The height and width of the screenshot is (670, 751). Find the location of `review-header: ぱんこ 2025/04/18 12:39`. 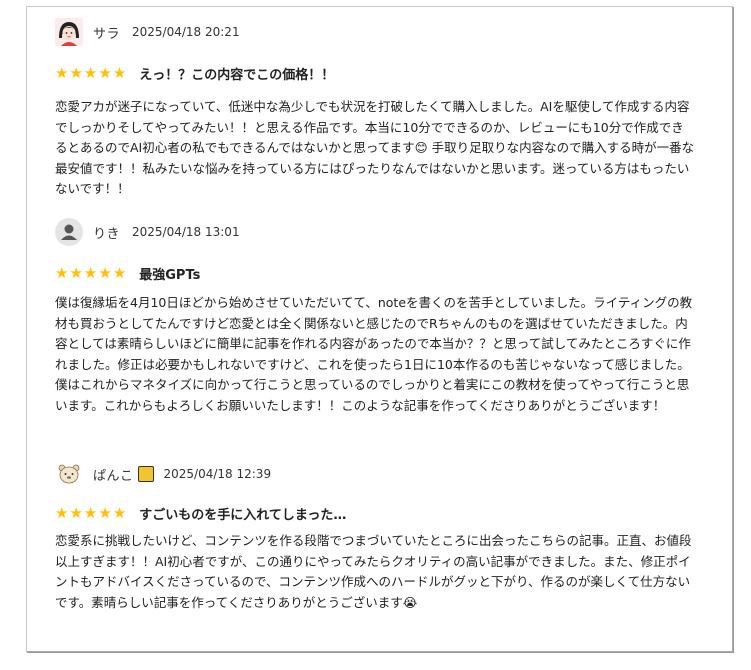

review-header: ぱんこ 2025/04/18 12:39 is located at coordinates (163, 474).